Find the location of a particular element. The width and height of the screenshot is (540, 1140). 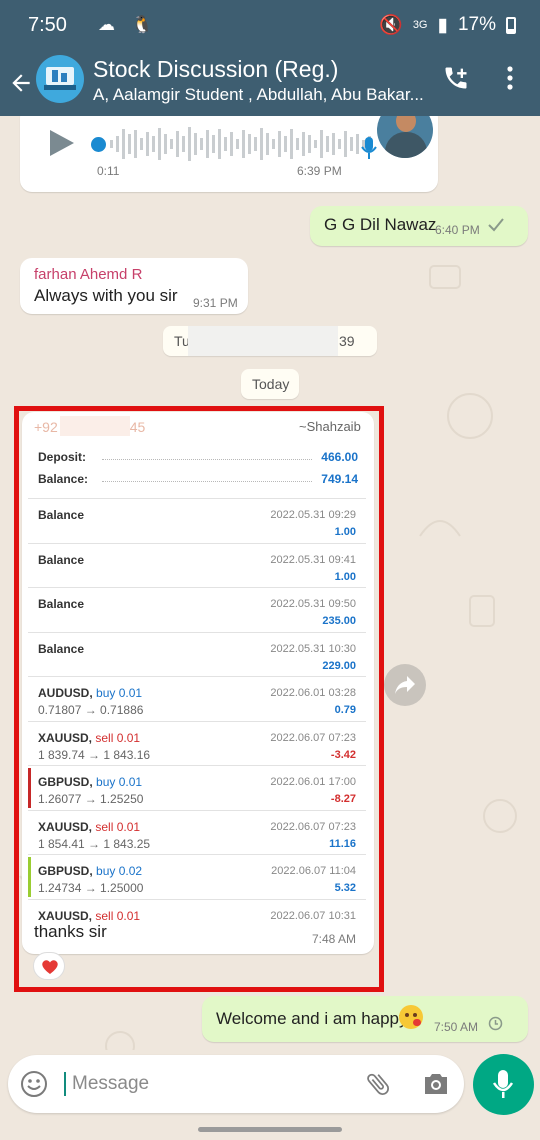

message-input is located at coordinates (204, 1084).